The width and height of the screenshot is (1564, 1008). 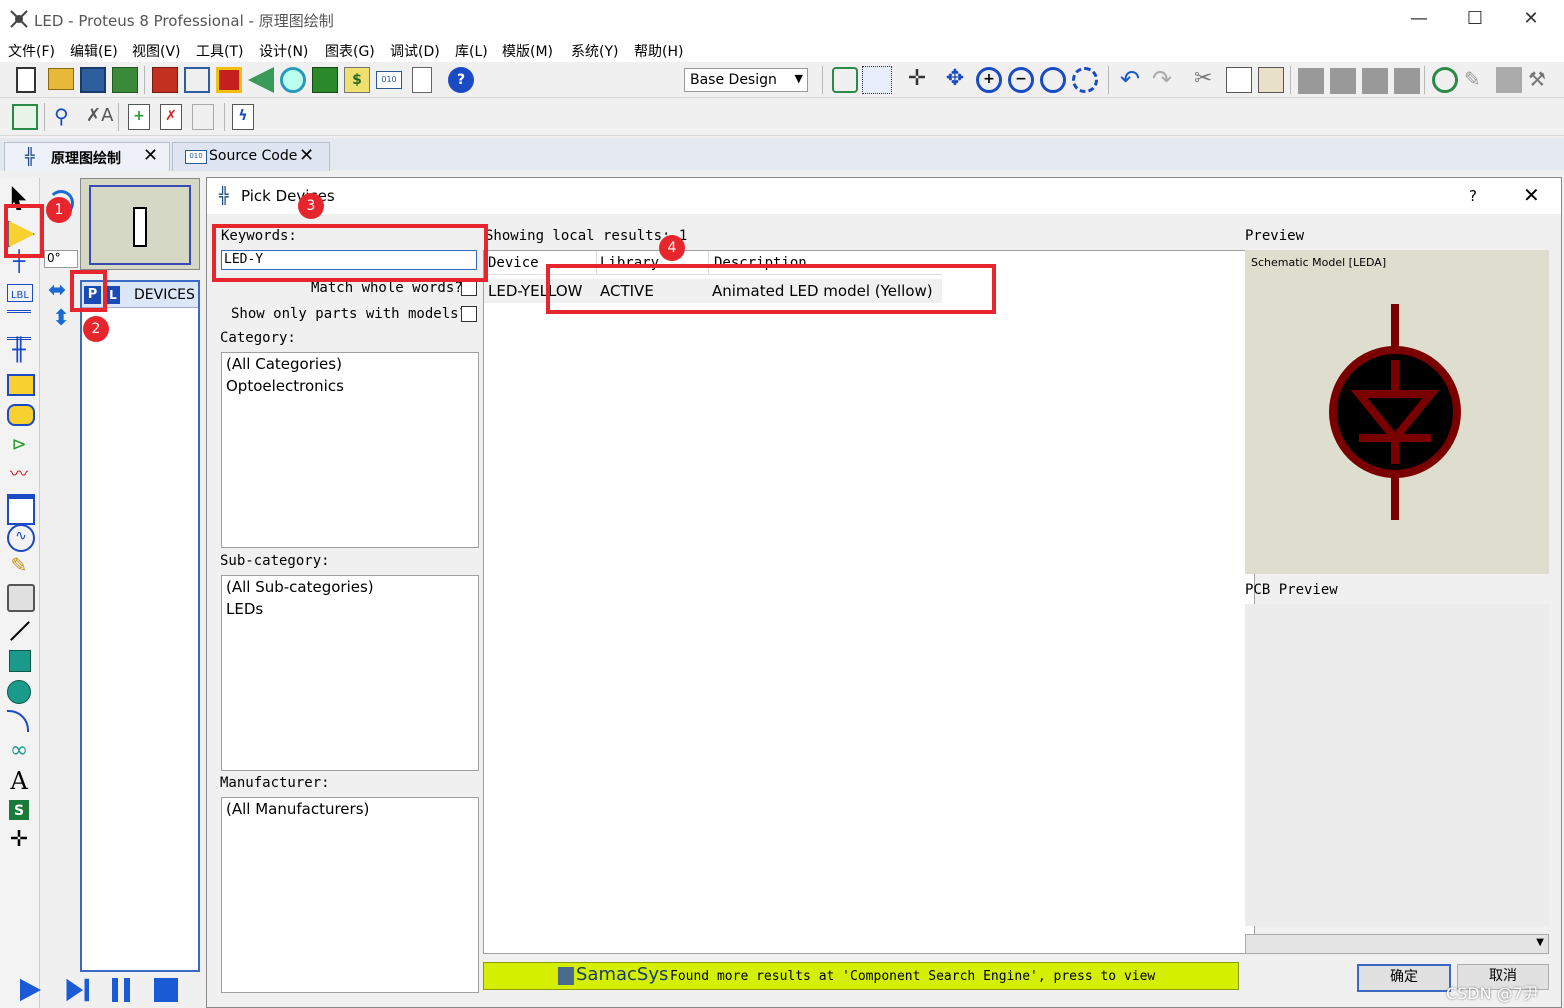 I want to click on device-selector: P L DEVICES, so click(x=140, y=626).